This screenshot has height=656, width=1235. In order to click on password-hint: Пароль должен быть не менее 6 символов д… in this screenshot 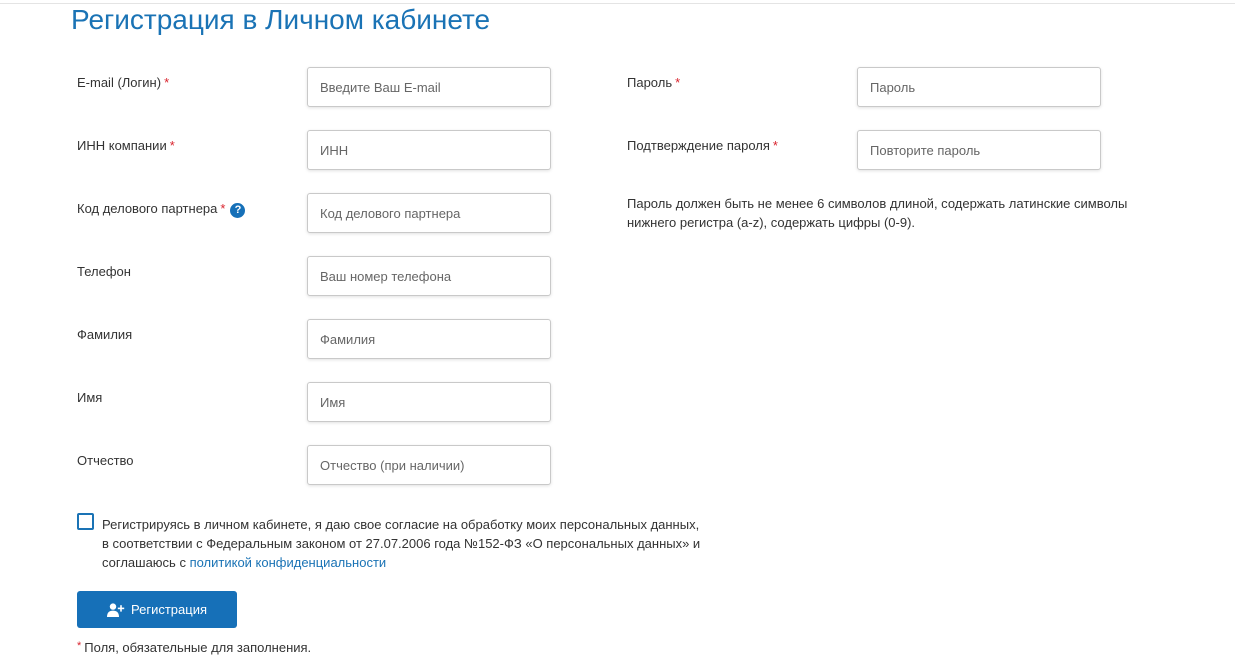, I will do `click(877, 213)`.